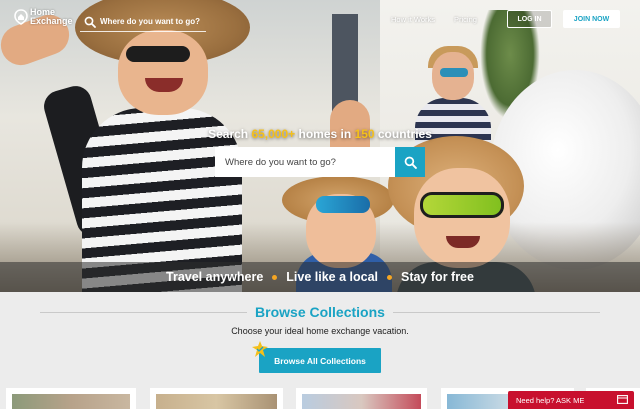 The width and height of the screenshot is (640, 409). I want to click on hero-woman-sunglasses, so click(454, 72).